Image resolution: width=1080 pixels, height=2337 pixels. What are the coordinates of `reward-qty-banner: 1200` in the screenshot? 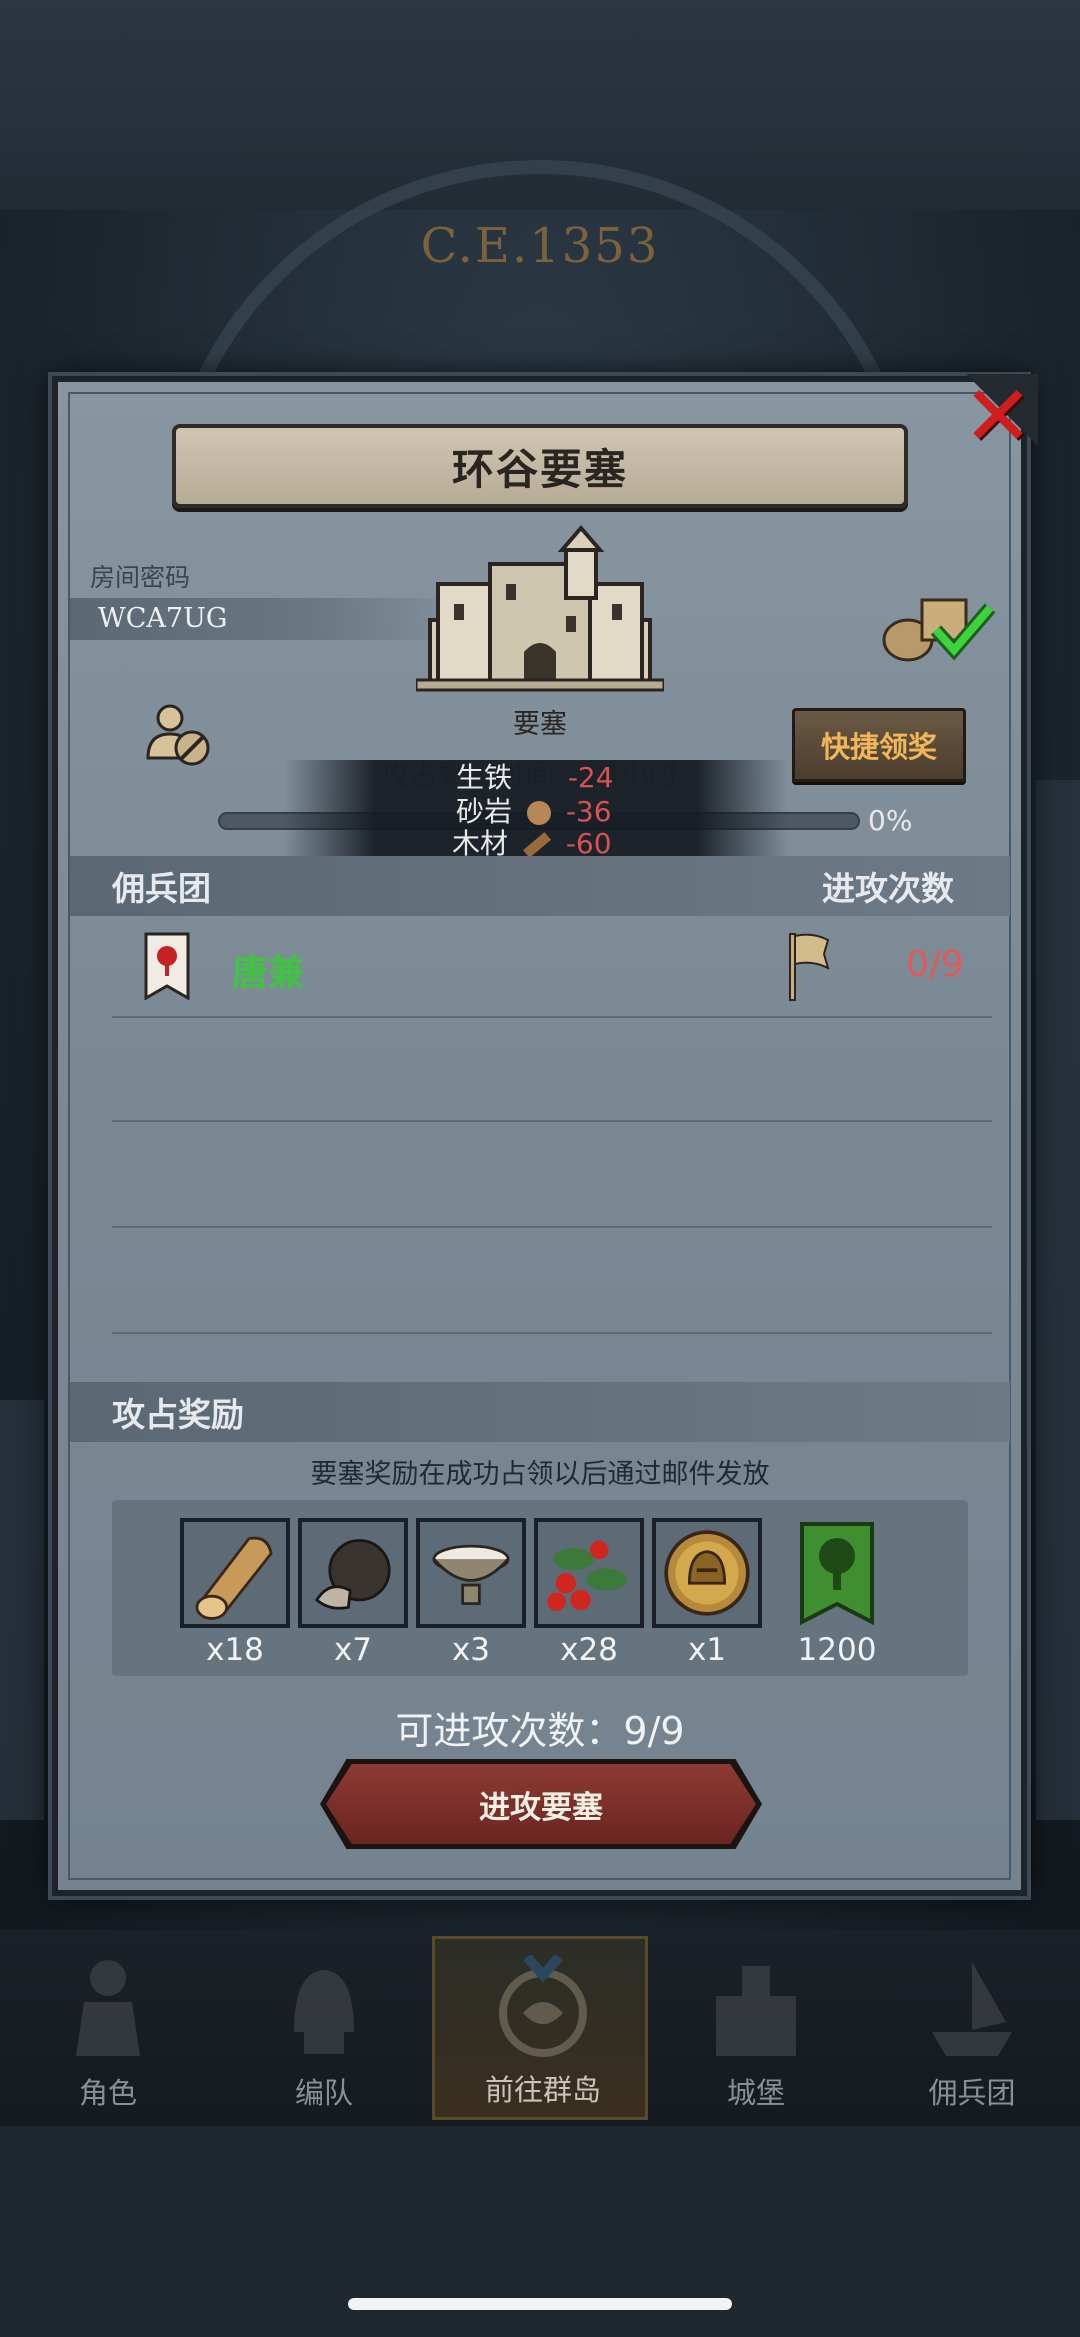 It's located at (837, 1650).